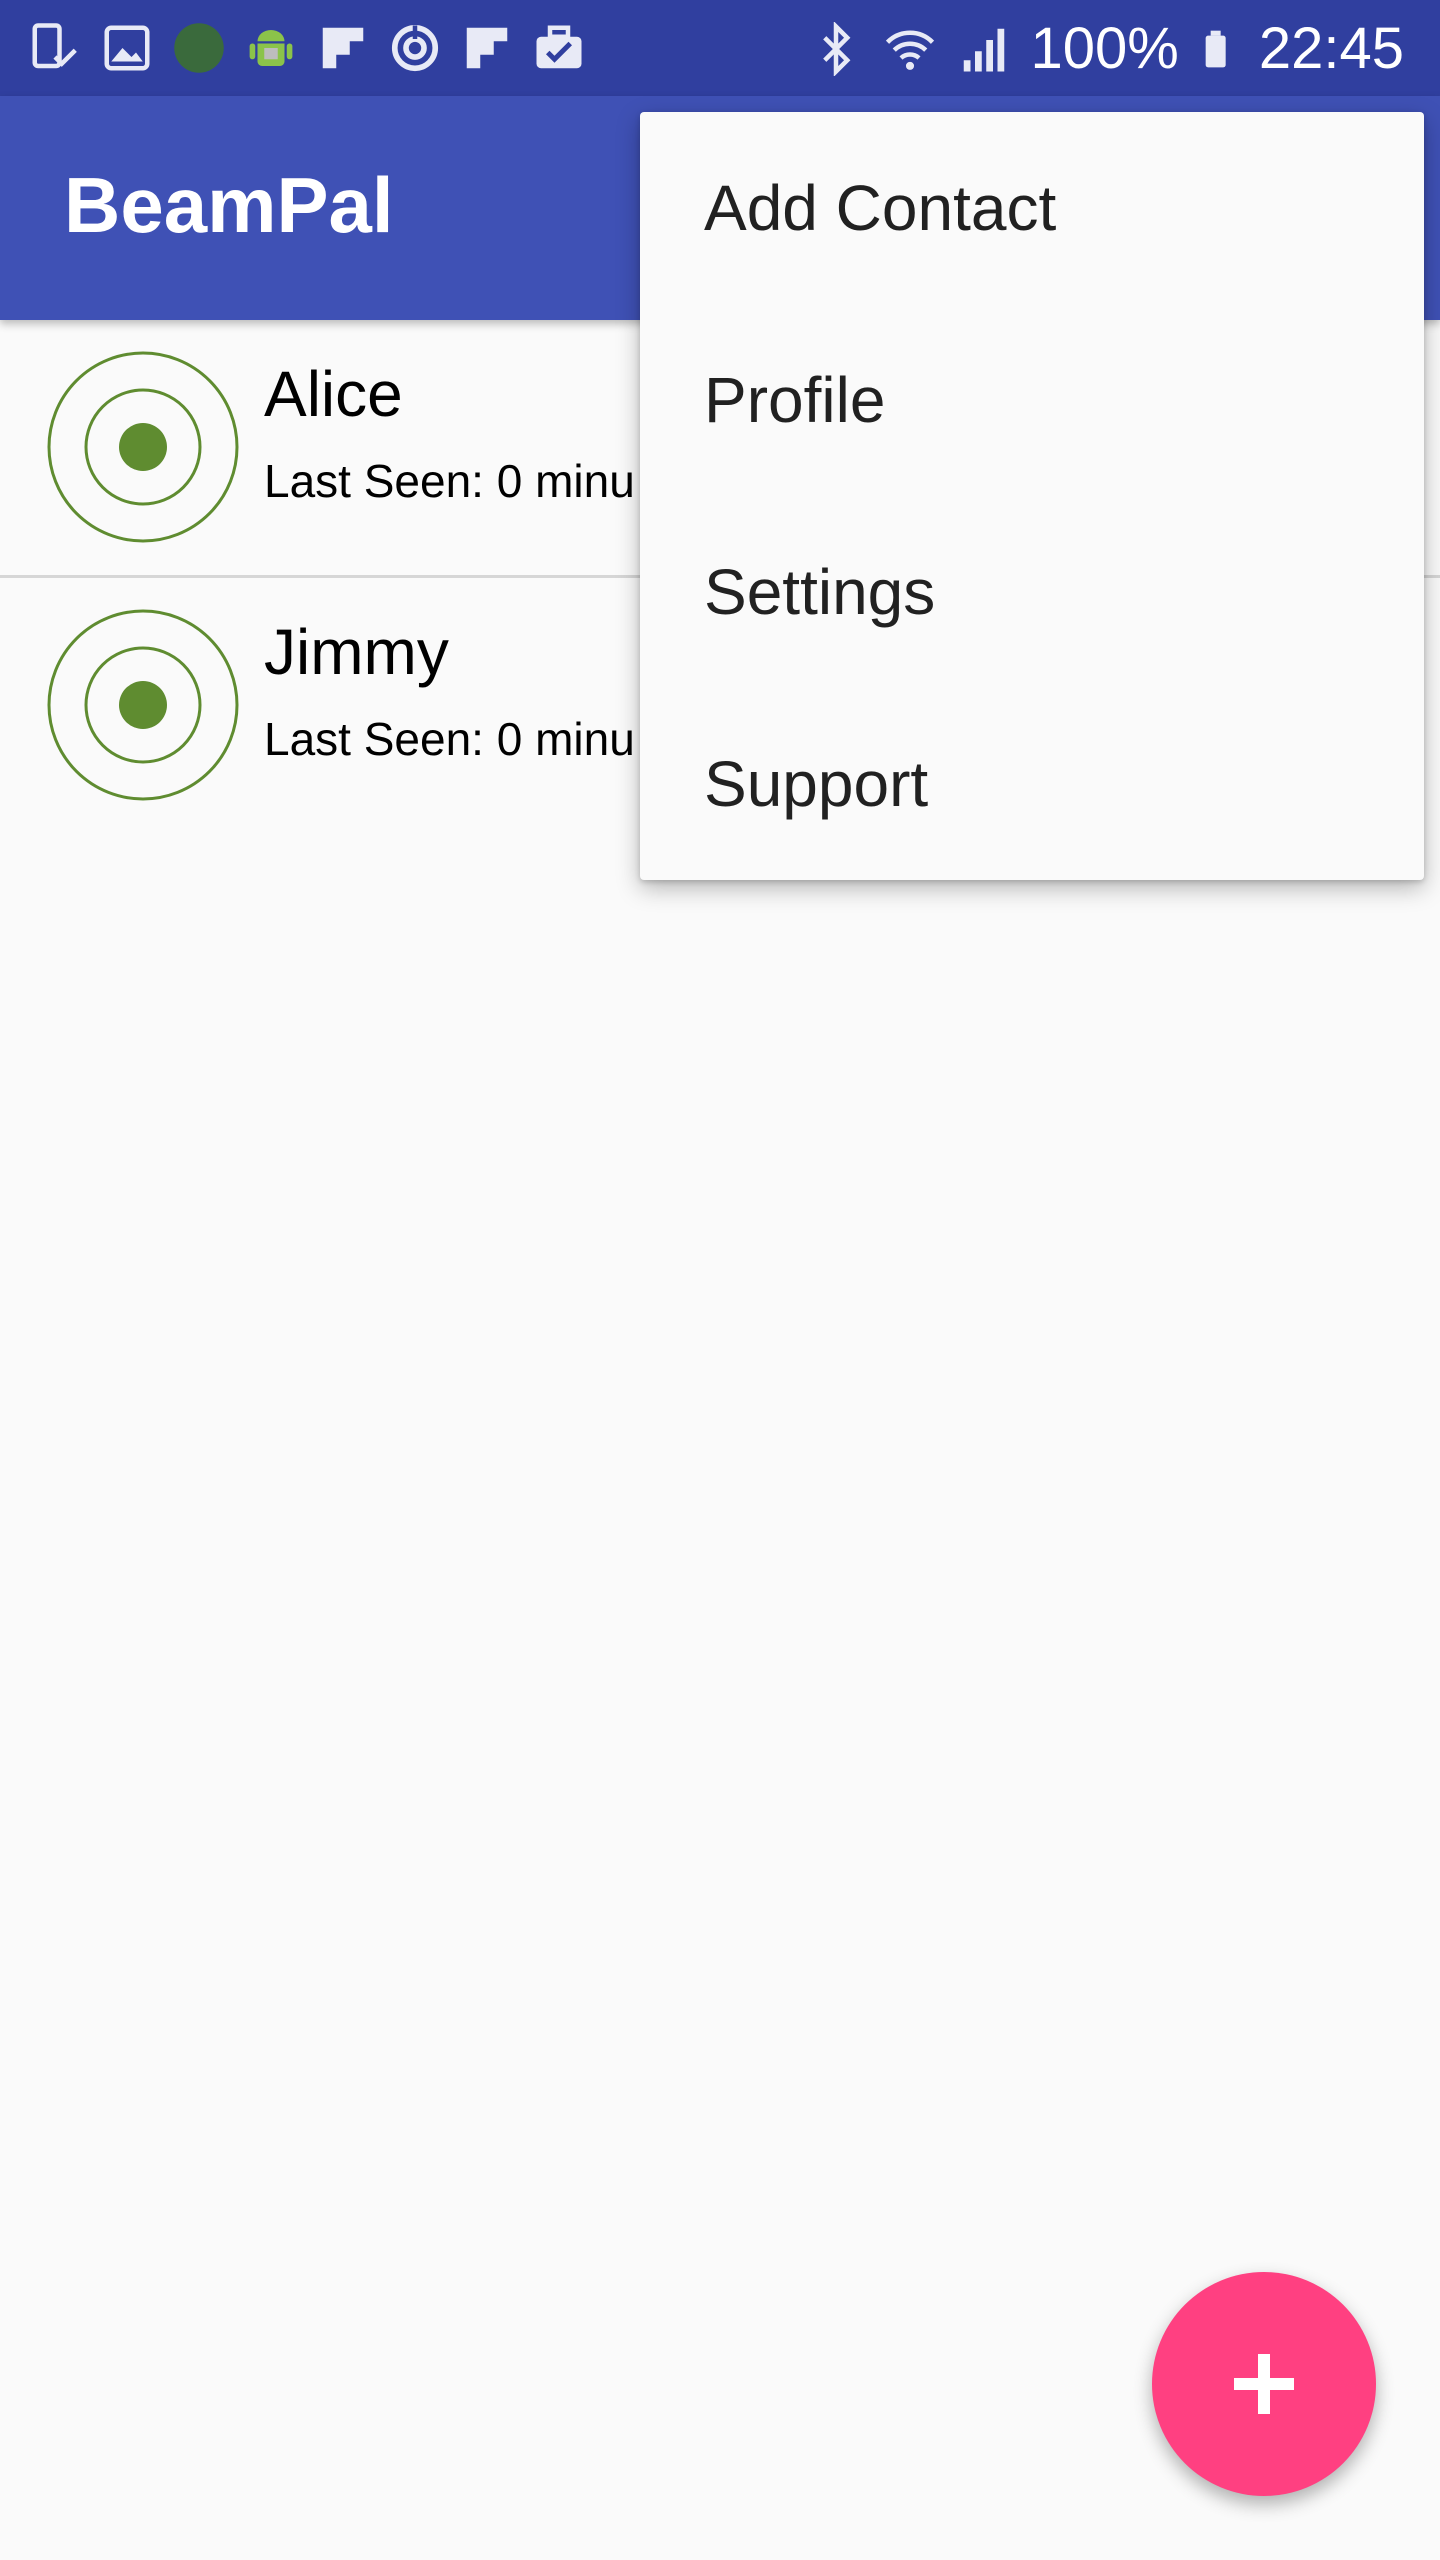 This screenshot has height=2560, width=1440. Describe the element at coordinates (1032, 208) in the screenshot. I see `menu-item-add-contact: Add Contact` at that location.